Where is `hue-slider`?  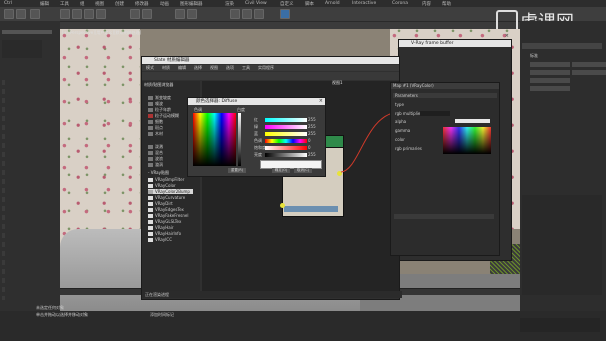
hue-slider is located at coordinates (286, 141).